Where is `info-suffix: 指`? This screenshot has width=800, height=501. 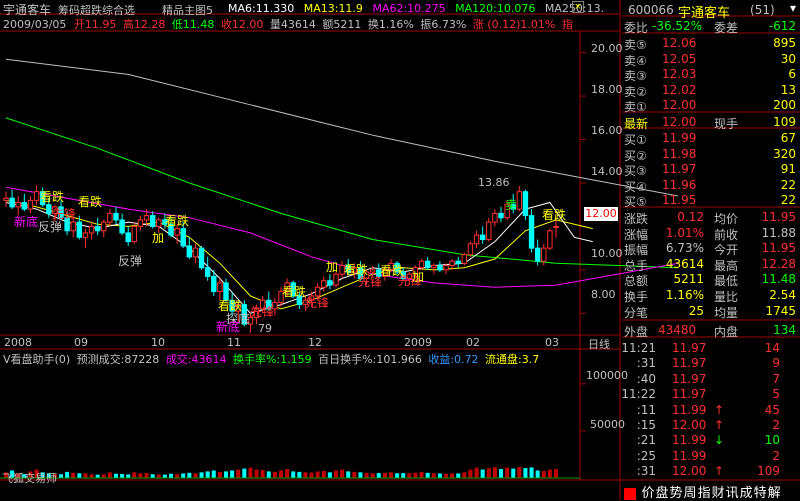
info-suffix: 指 is located at coordinates (567, 24).